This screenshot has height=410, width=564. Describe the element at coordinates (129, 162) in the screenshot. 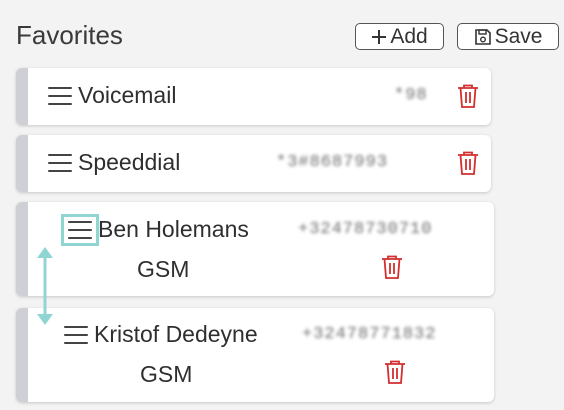

I see `favorite-name: Speeddial` at that location.